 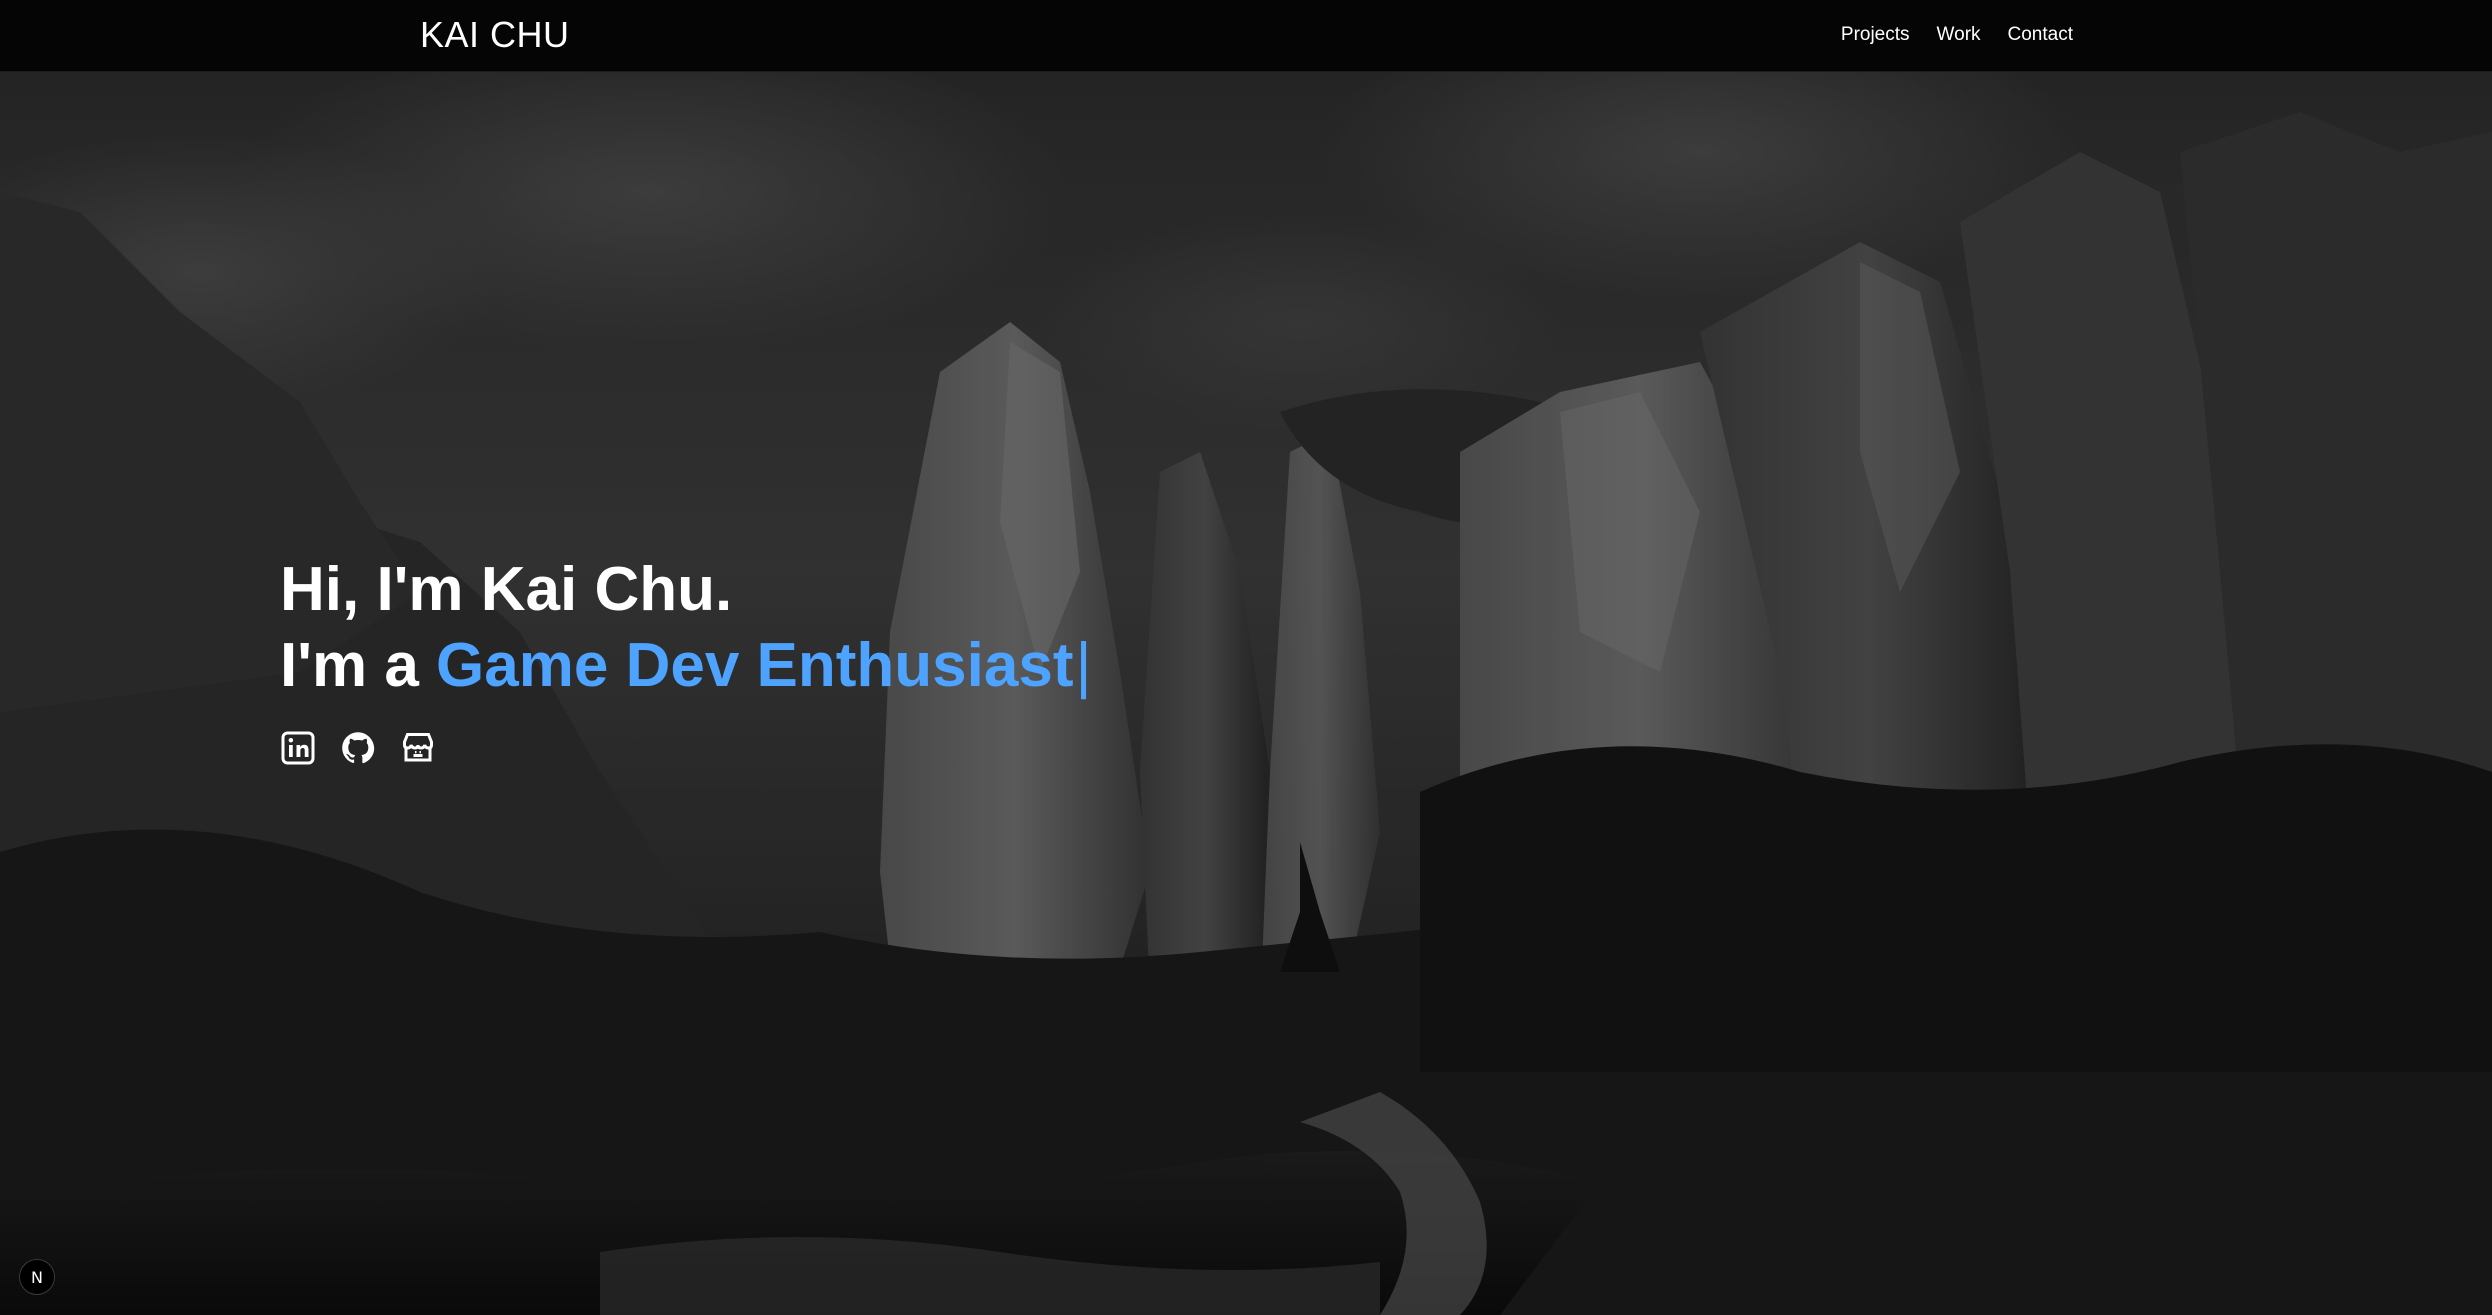 What do you see at coordinates (358, 665) in the screenshot?
I see `hero-line-2-prefix: I'm a` at bounding box center [358, 665].